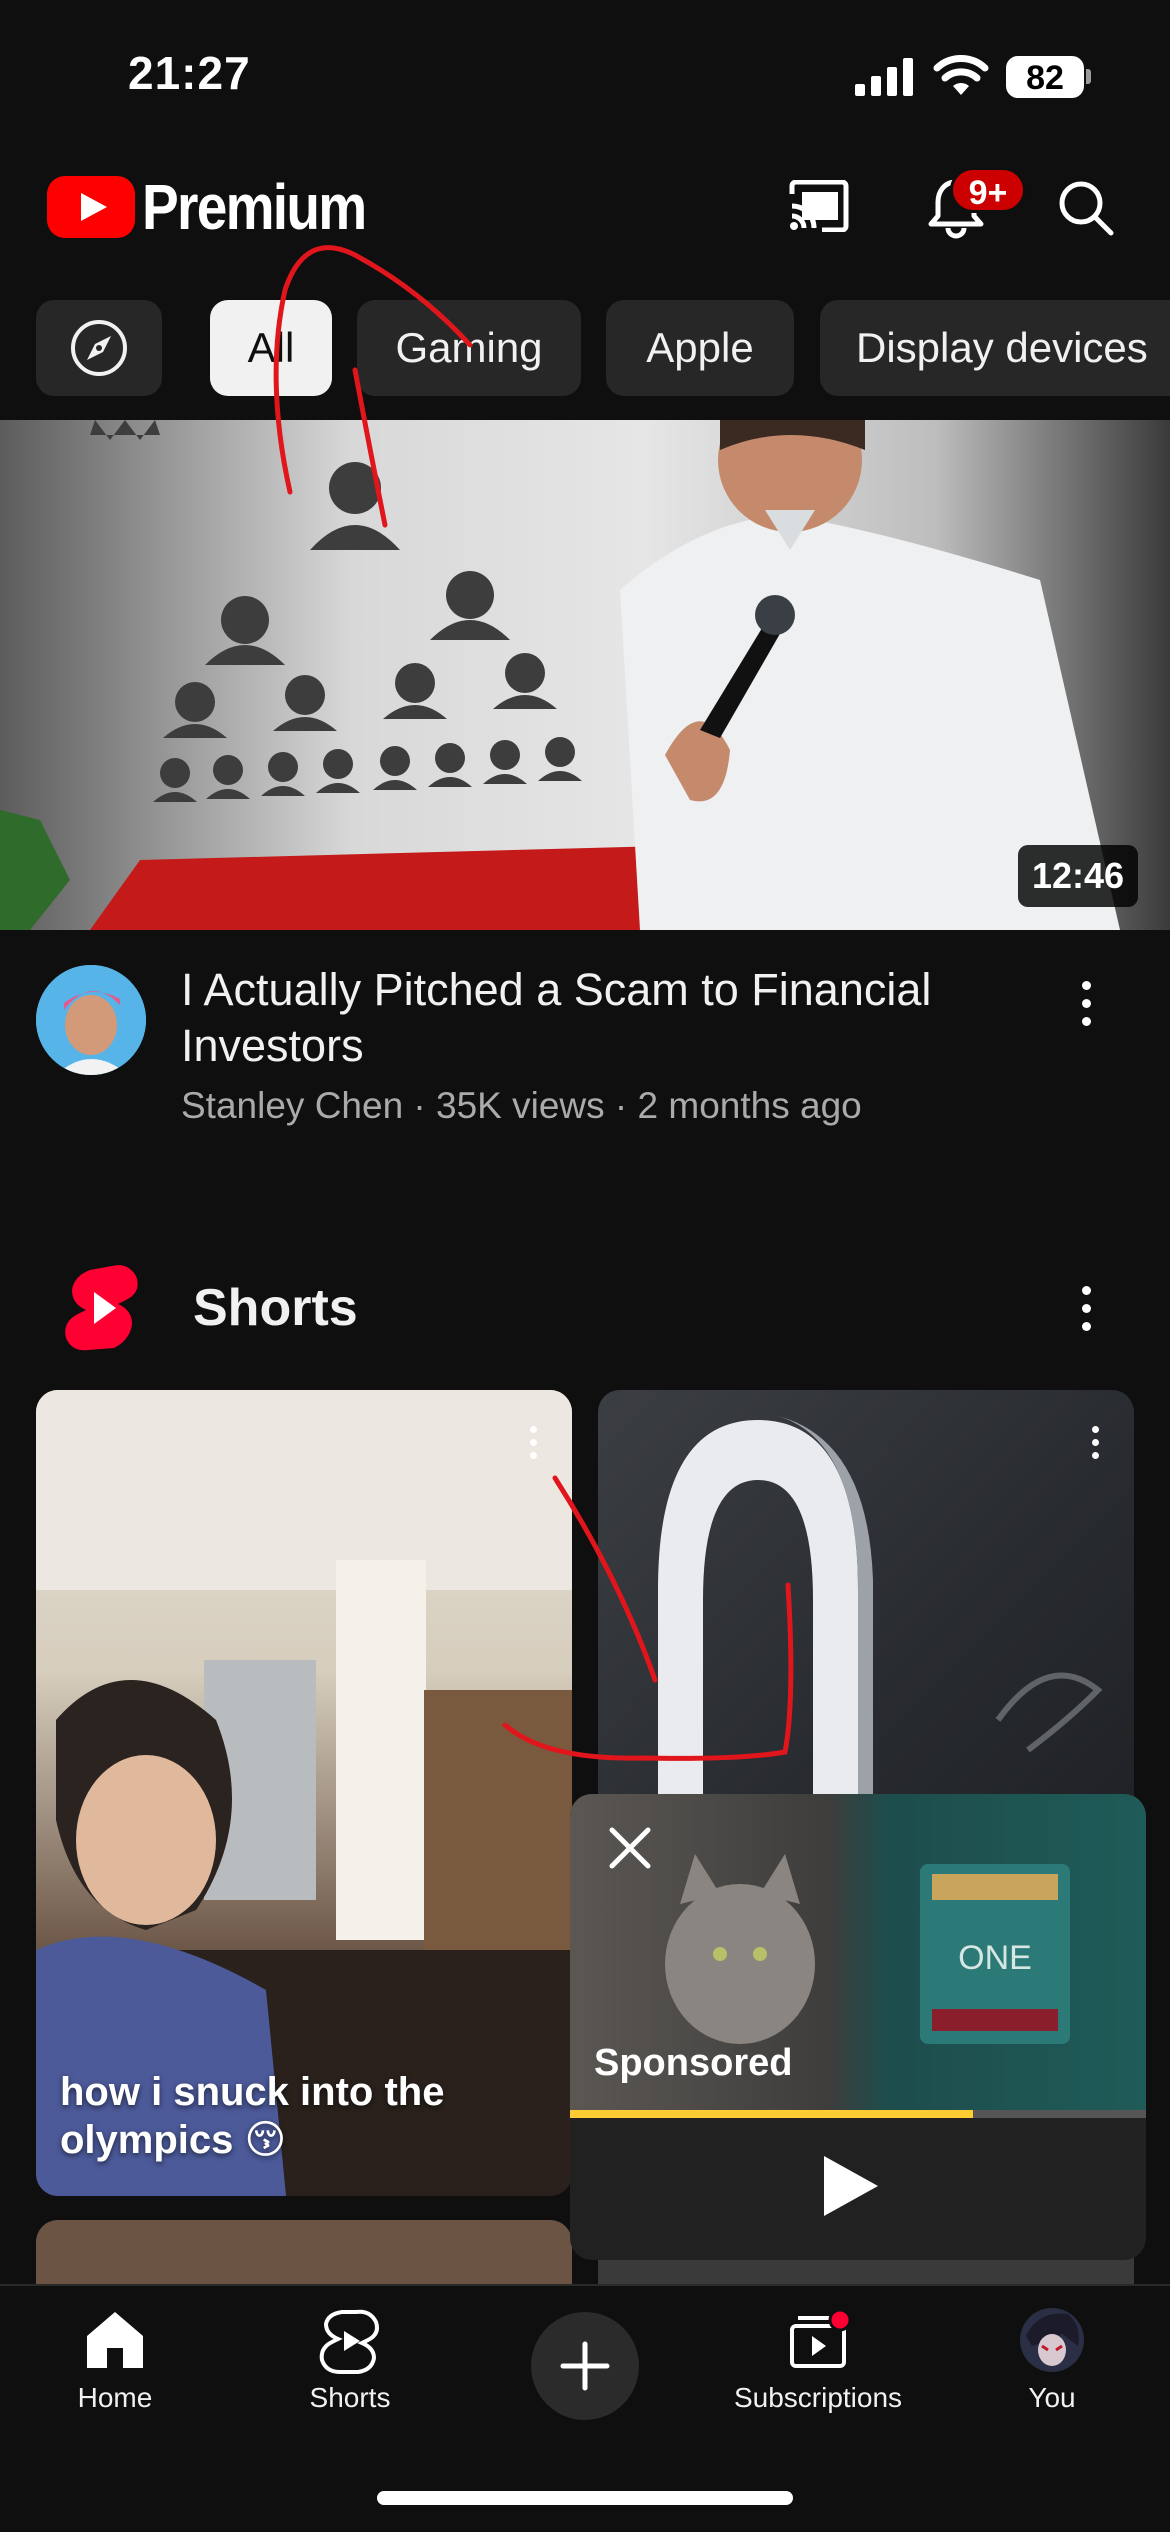 This screenshot has height=2532, width=1170. What do you see at coordinates (1086, 1313) in the screenshot?
I see `shorts-more-options-icon` at bounding box center [1086, 1313].